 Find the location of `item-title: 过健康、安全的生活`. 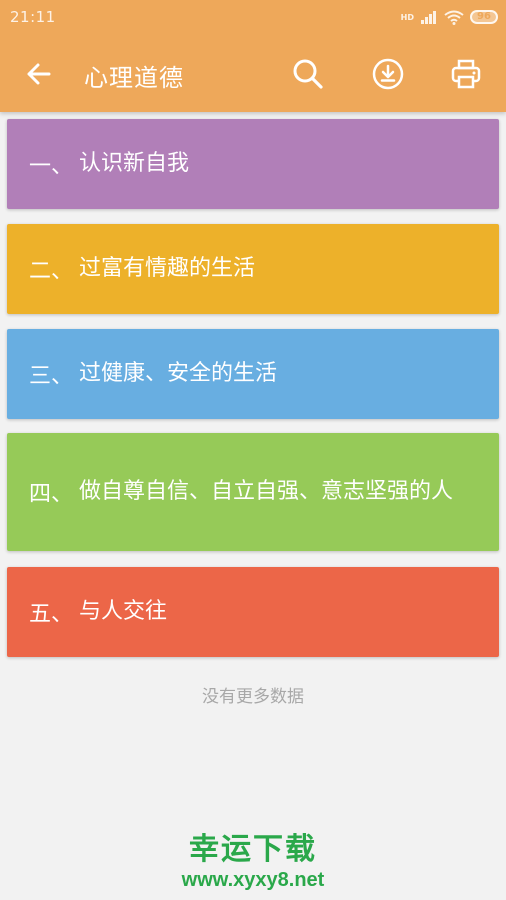

item-title: 过健康、安全的生活 is located at coordinates (178, 373).